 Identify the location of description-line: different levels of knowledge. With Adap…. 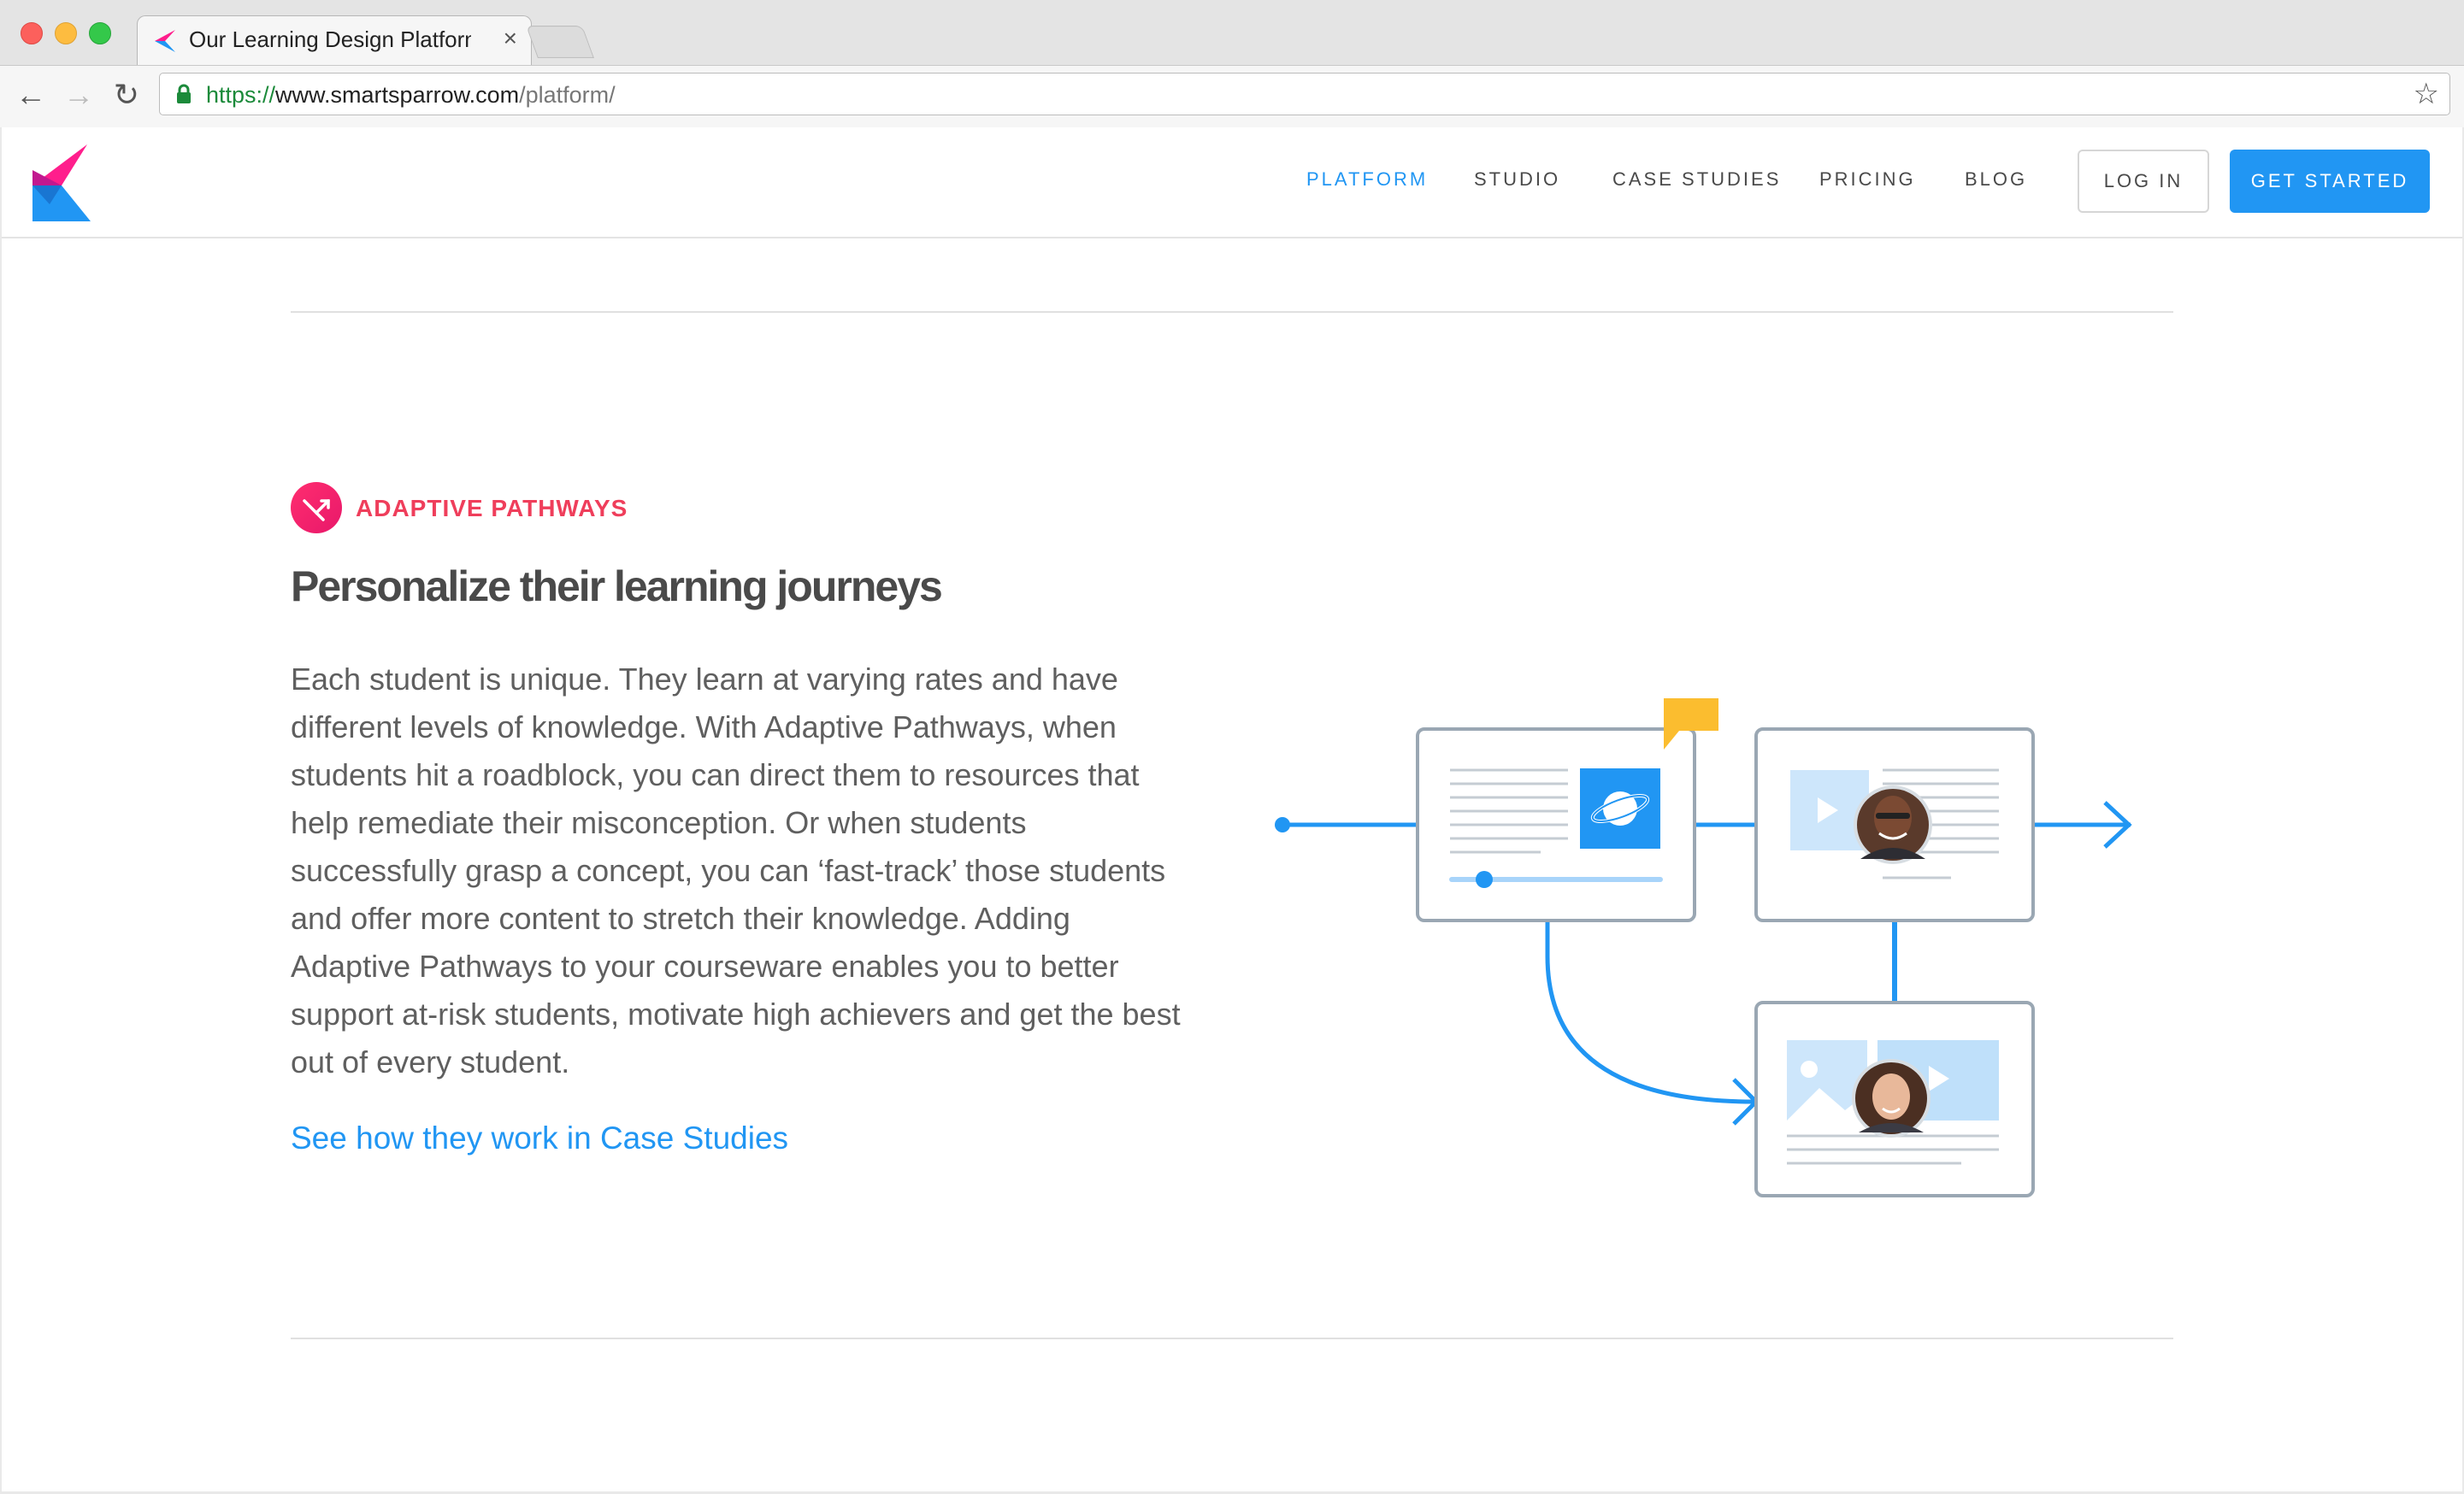
(704, 726).